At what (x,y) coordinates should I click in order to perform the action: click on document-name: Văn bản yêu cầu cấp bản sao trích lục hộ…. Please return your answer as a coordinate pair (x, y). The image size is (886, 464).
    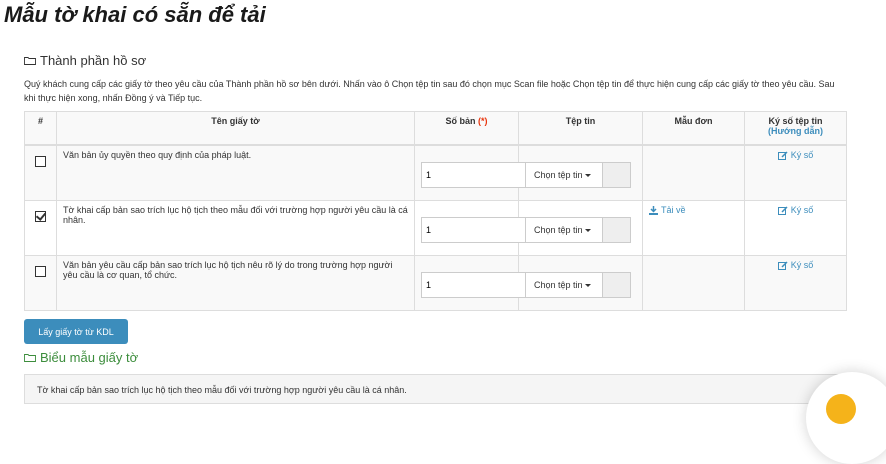
    Looking at the image, I should click on (235, 283).